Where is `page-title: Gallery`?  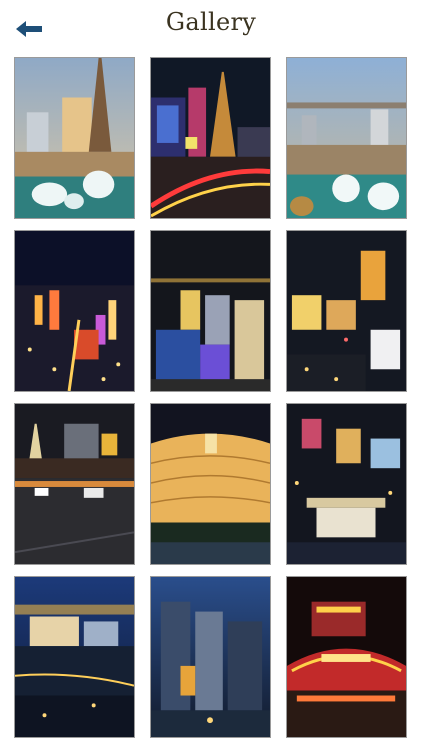 page-title: Gallery is located at coordinates (211, 22).